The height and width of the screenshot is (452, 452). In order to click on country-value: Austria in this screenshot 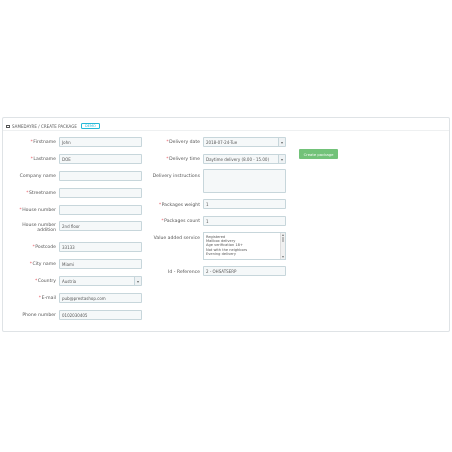, I will do `click(69, 281)`.